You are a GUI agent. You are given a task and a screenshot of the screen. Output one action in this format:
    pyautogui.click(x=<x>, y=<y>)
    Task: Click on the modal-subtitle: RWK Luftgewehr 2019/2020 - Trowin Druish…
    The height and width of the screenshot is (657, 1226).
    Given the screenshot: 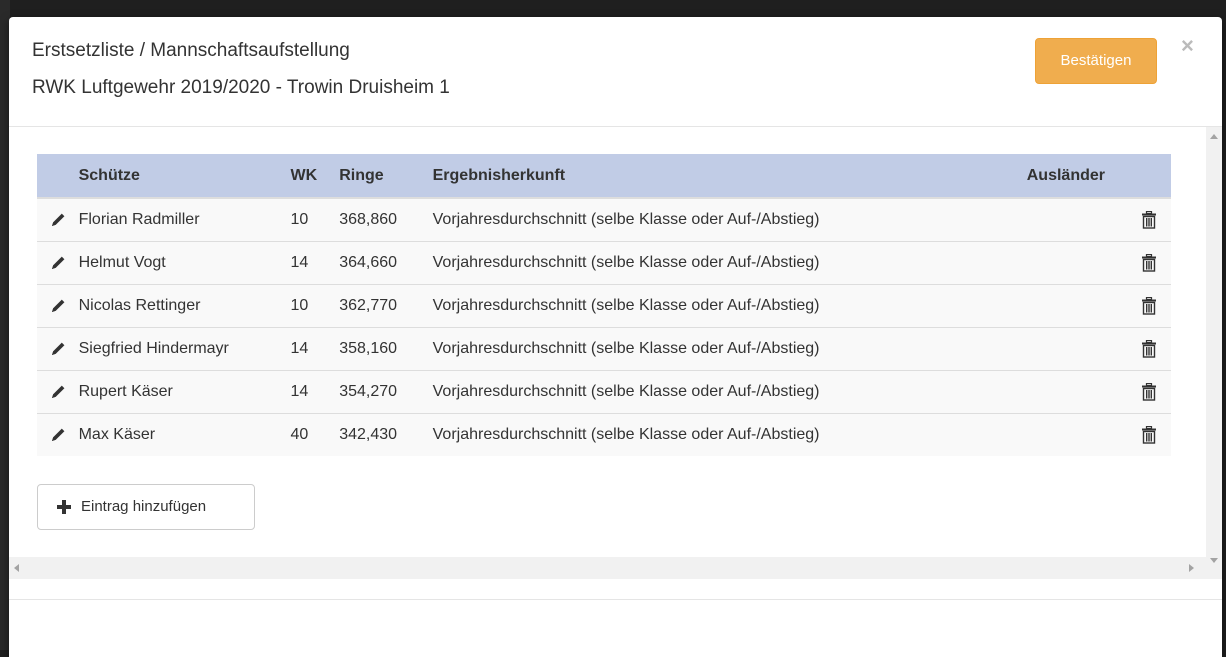 What is the action you would take?
    pyautogui.click(x=241, y=87)
    